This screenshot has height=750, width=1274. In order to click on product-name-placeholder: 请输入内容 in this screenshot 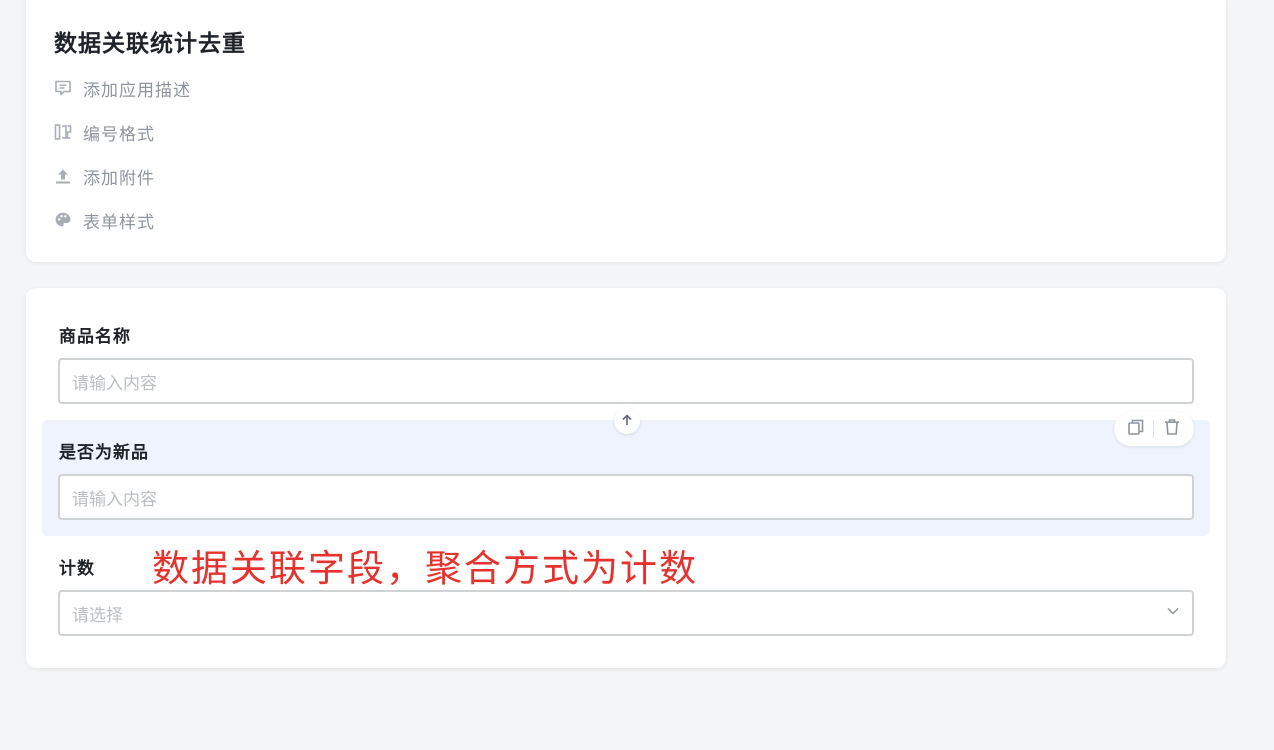, I will do `click(114, 383)`.